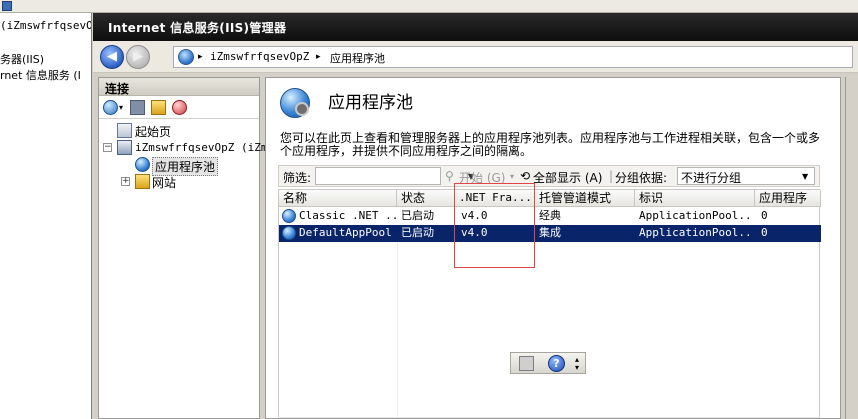  I want to click on disconnect-icon, so click(179, 107).